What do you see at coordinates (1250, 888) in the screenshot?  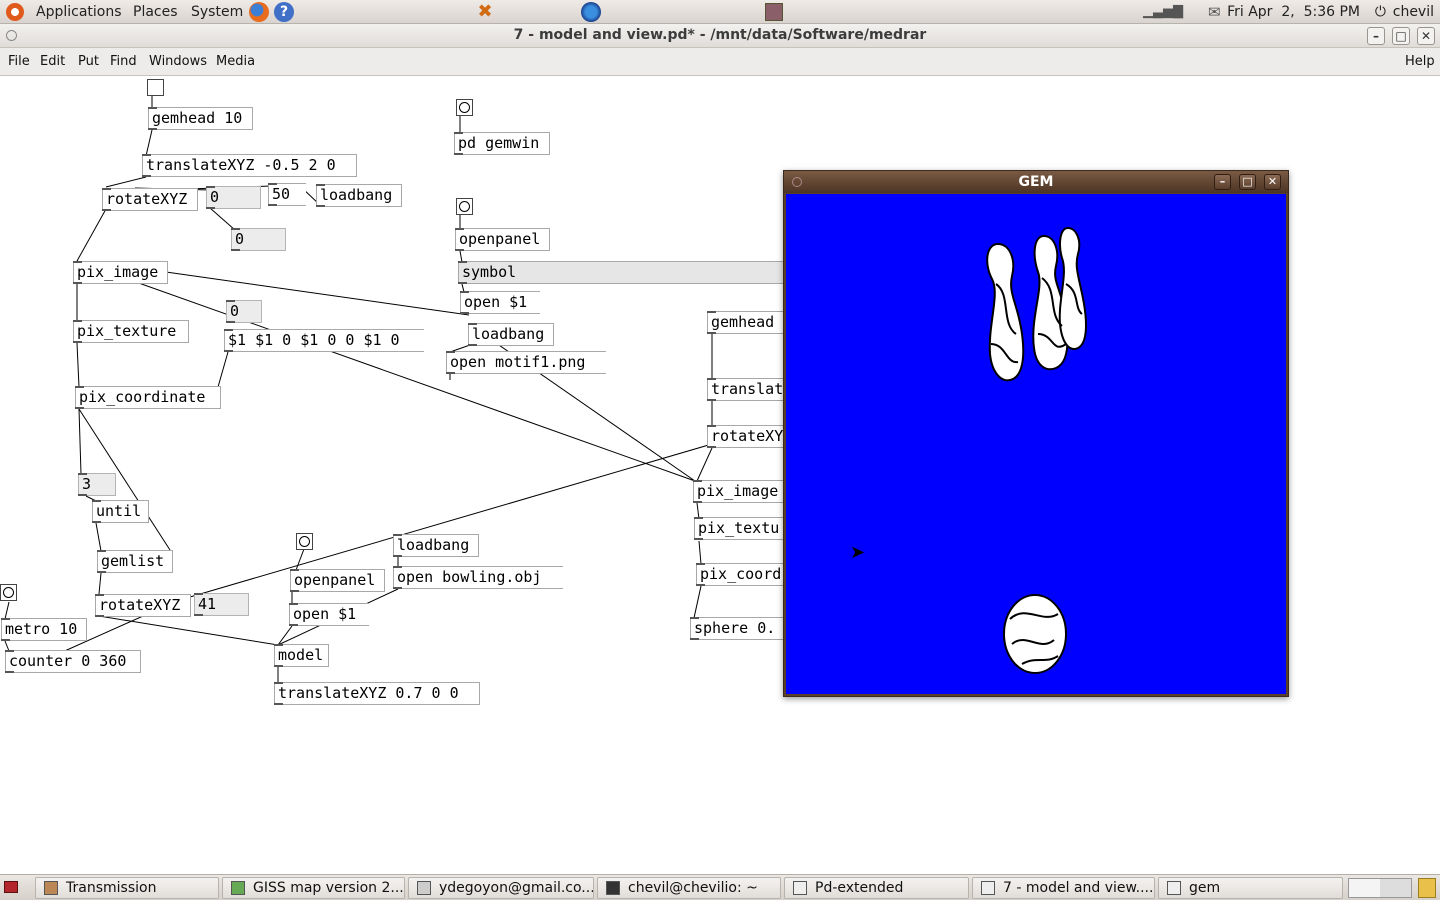 I see `task-gem: gem` at bounding box center [1250, 888].